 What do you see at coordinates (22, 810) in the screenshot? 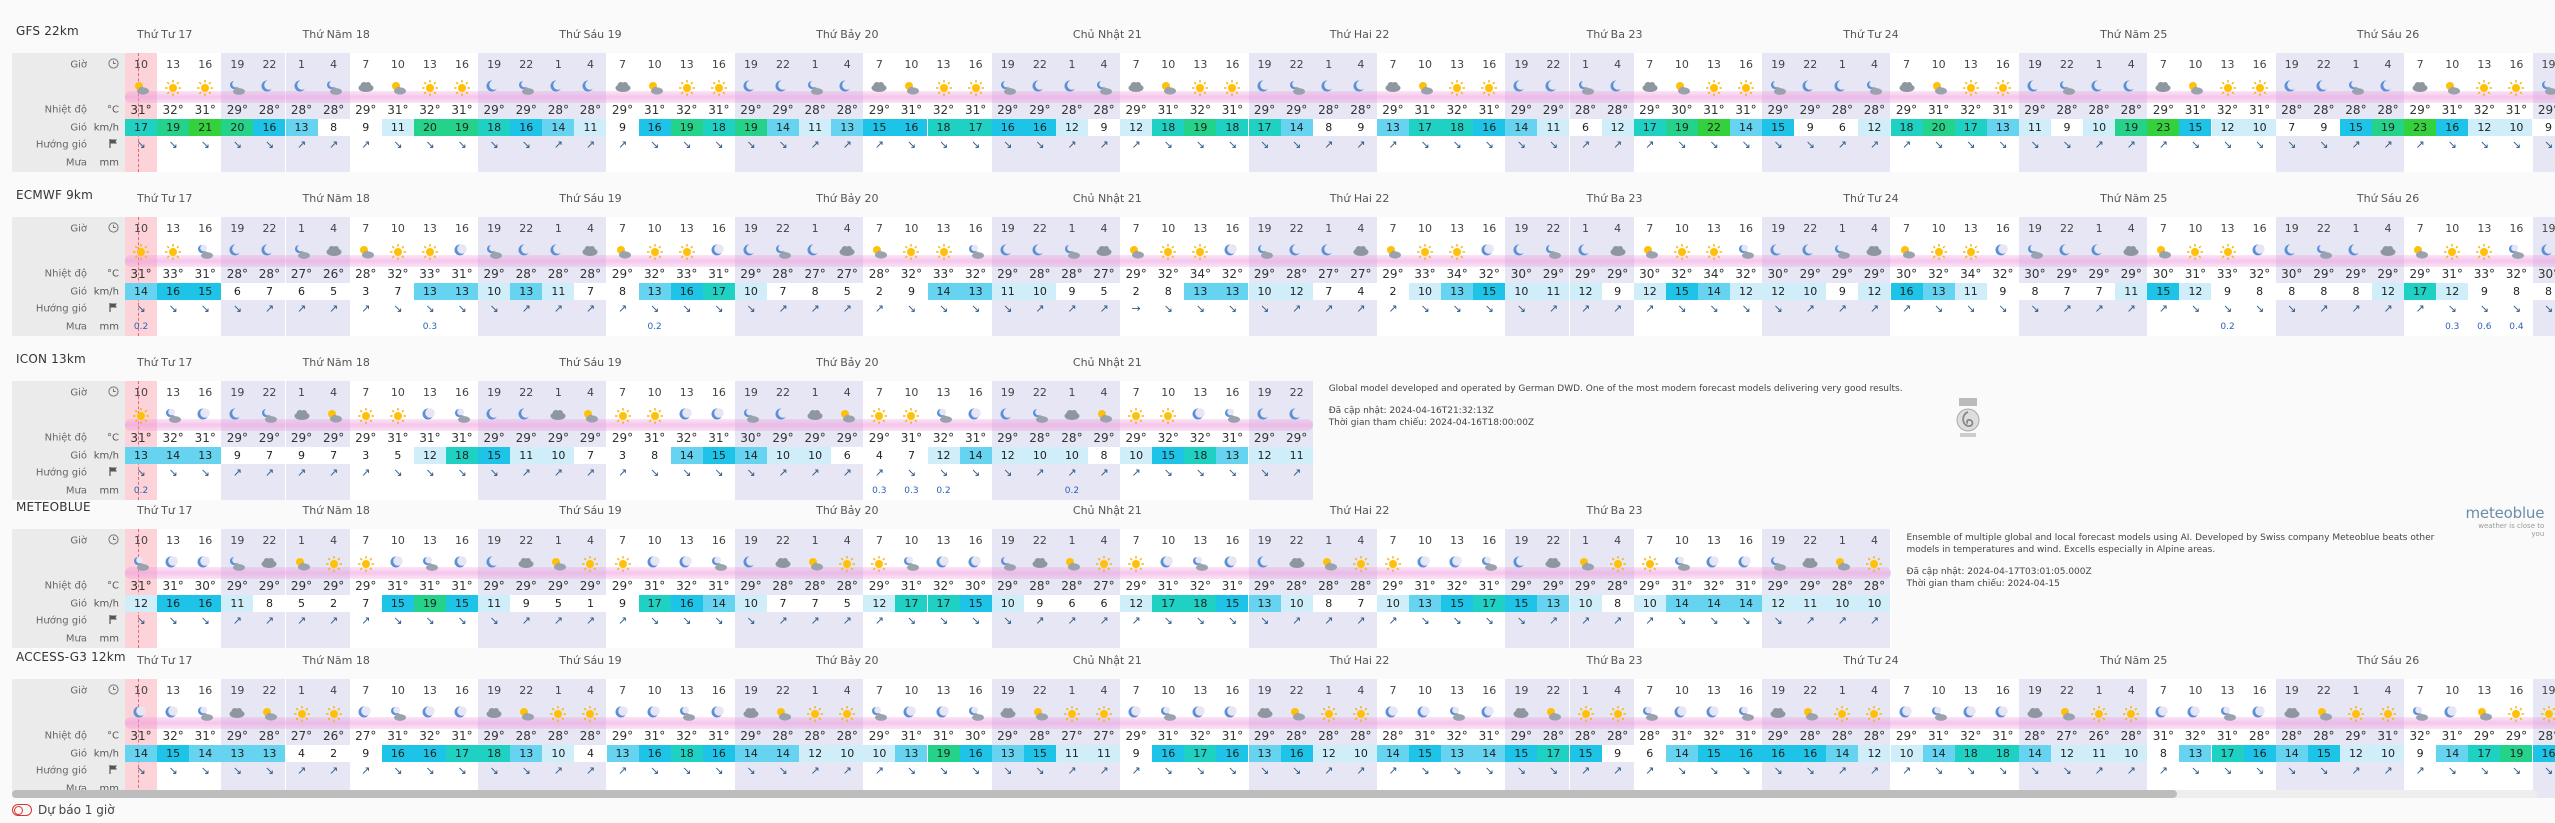
I see `toggle-icon` at bounding box center [22, 810].